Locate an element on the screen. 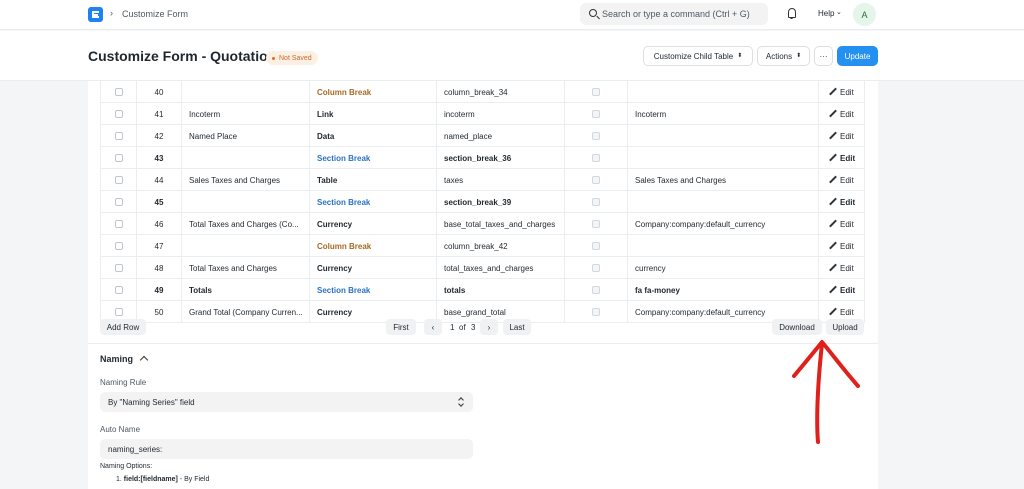  table-row: 47 Column Break column_break_42 Edit is located at coordinates (482, 246).